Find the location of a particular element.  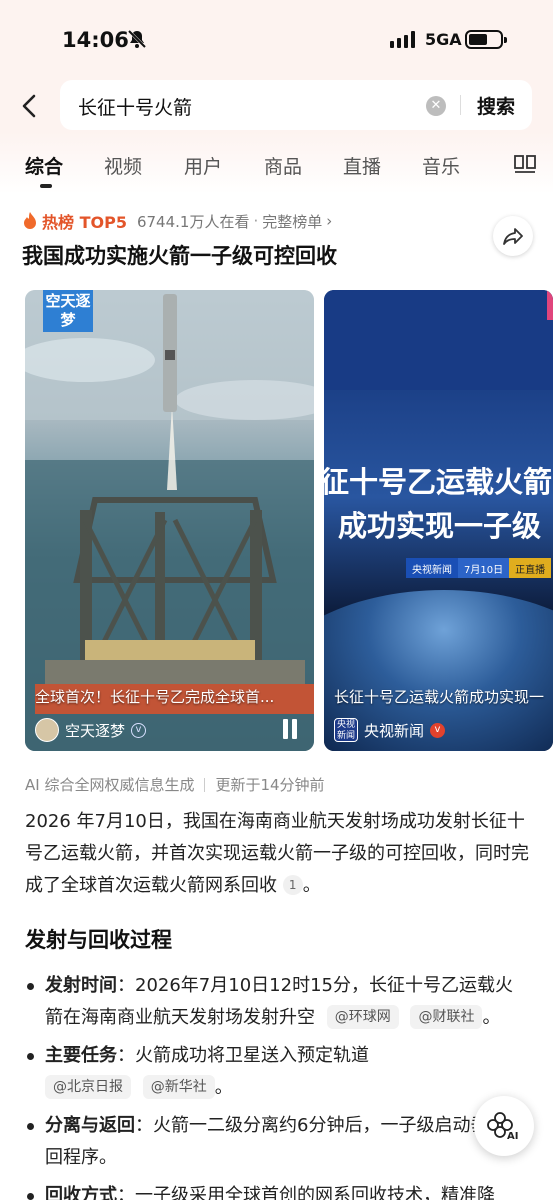

fire-icon is located at coordinates (30, 221).